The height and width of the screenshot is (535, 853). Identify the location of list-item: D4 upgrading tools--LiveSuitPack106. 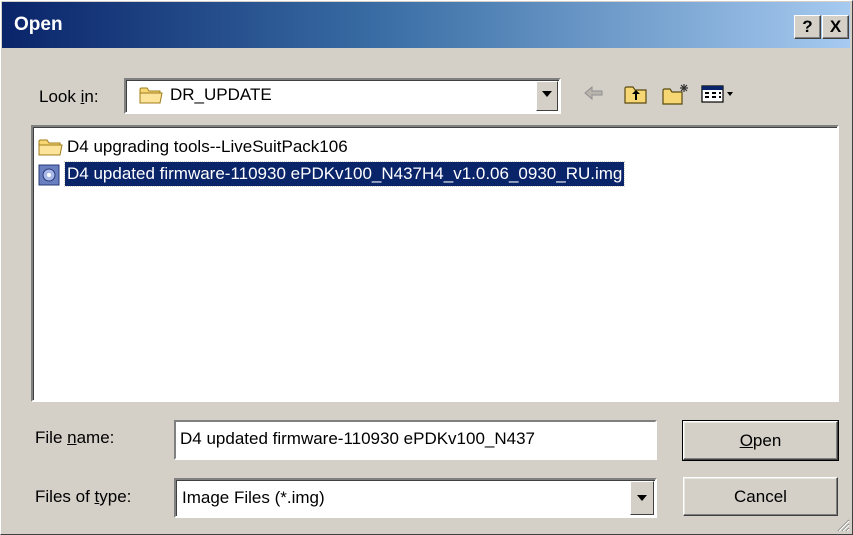
(245, 147).